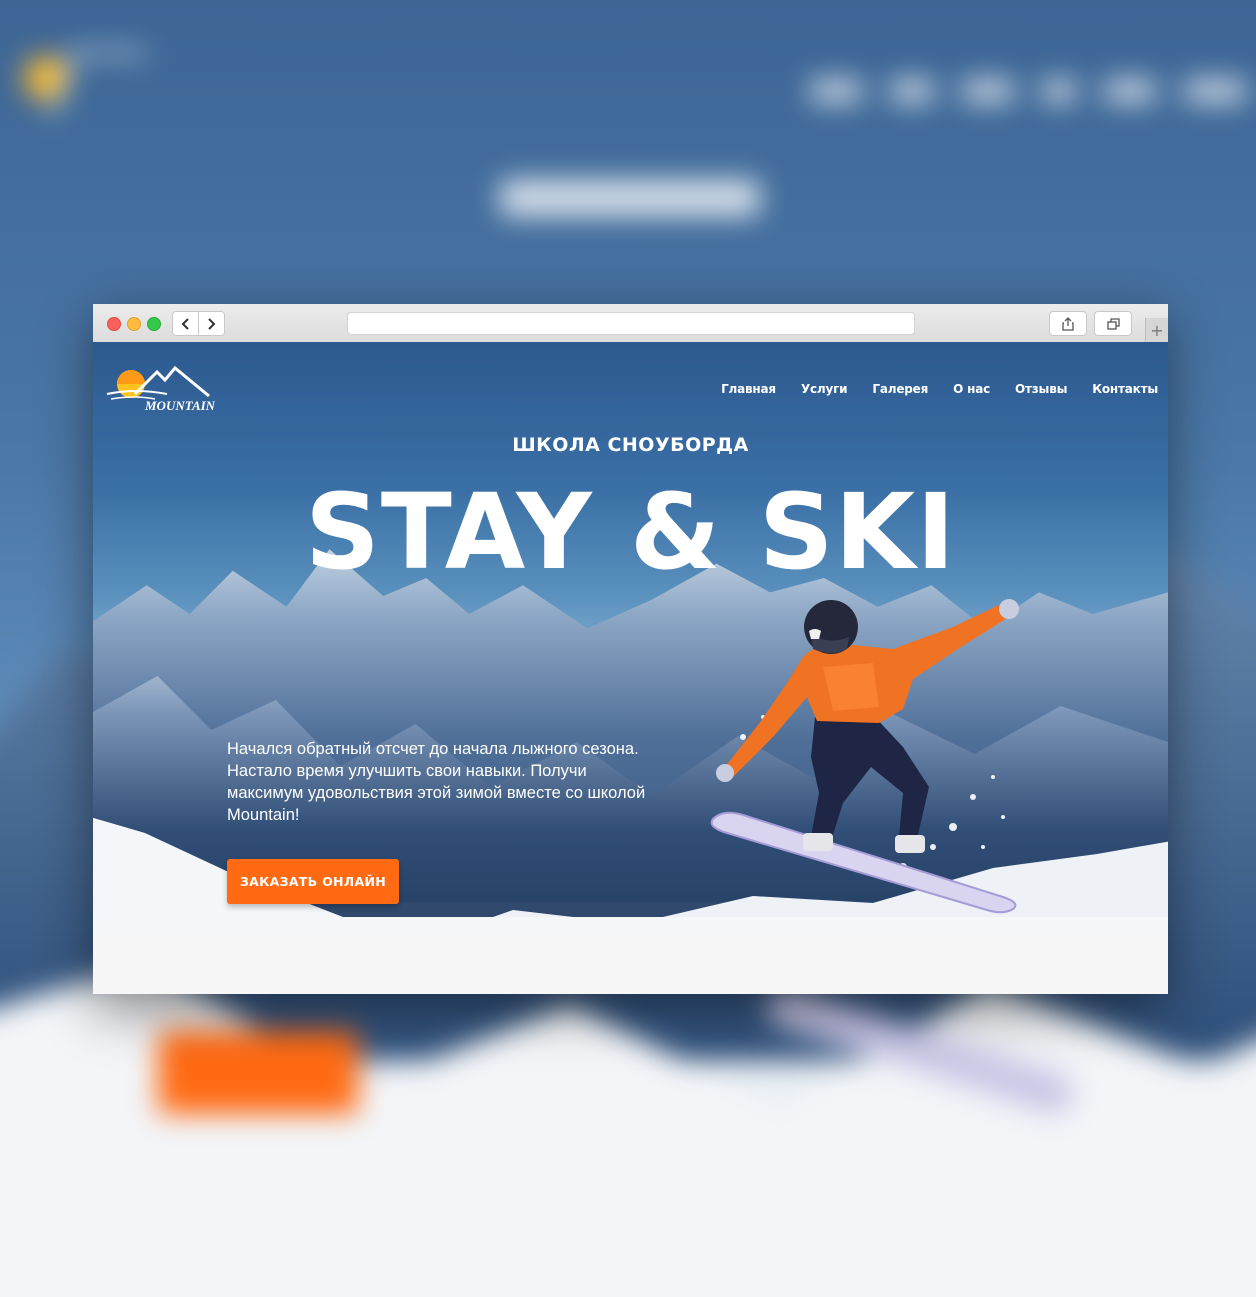 The width and height of the screenshot is (1256, 1297). Describe the element at coordinates (630, 966) in the screenshot. I see `below-hero-strip` at that location.